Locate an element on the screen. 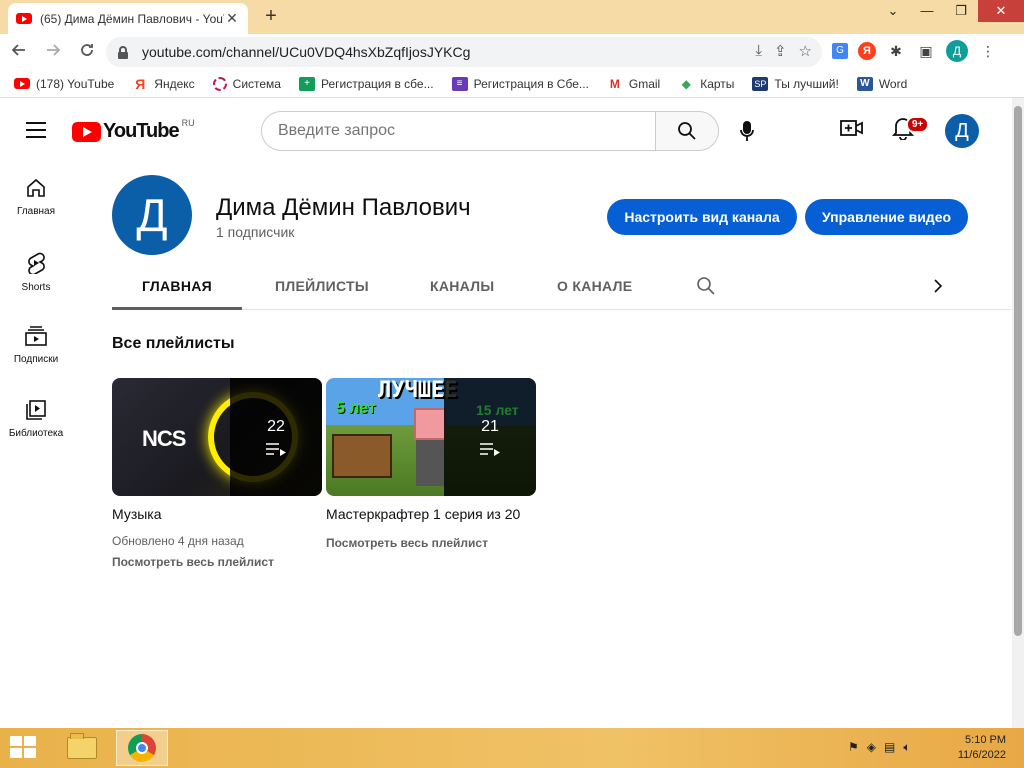  taskbar-file-explorer is located at coordinates (82, 748).